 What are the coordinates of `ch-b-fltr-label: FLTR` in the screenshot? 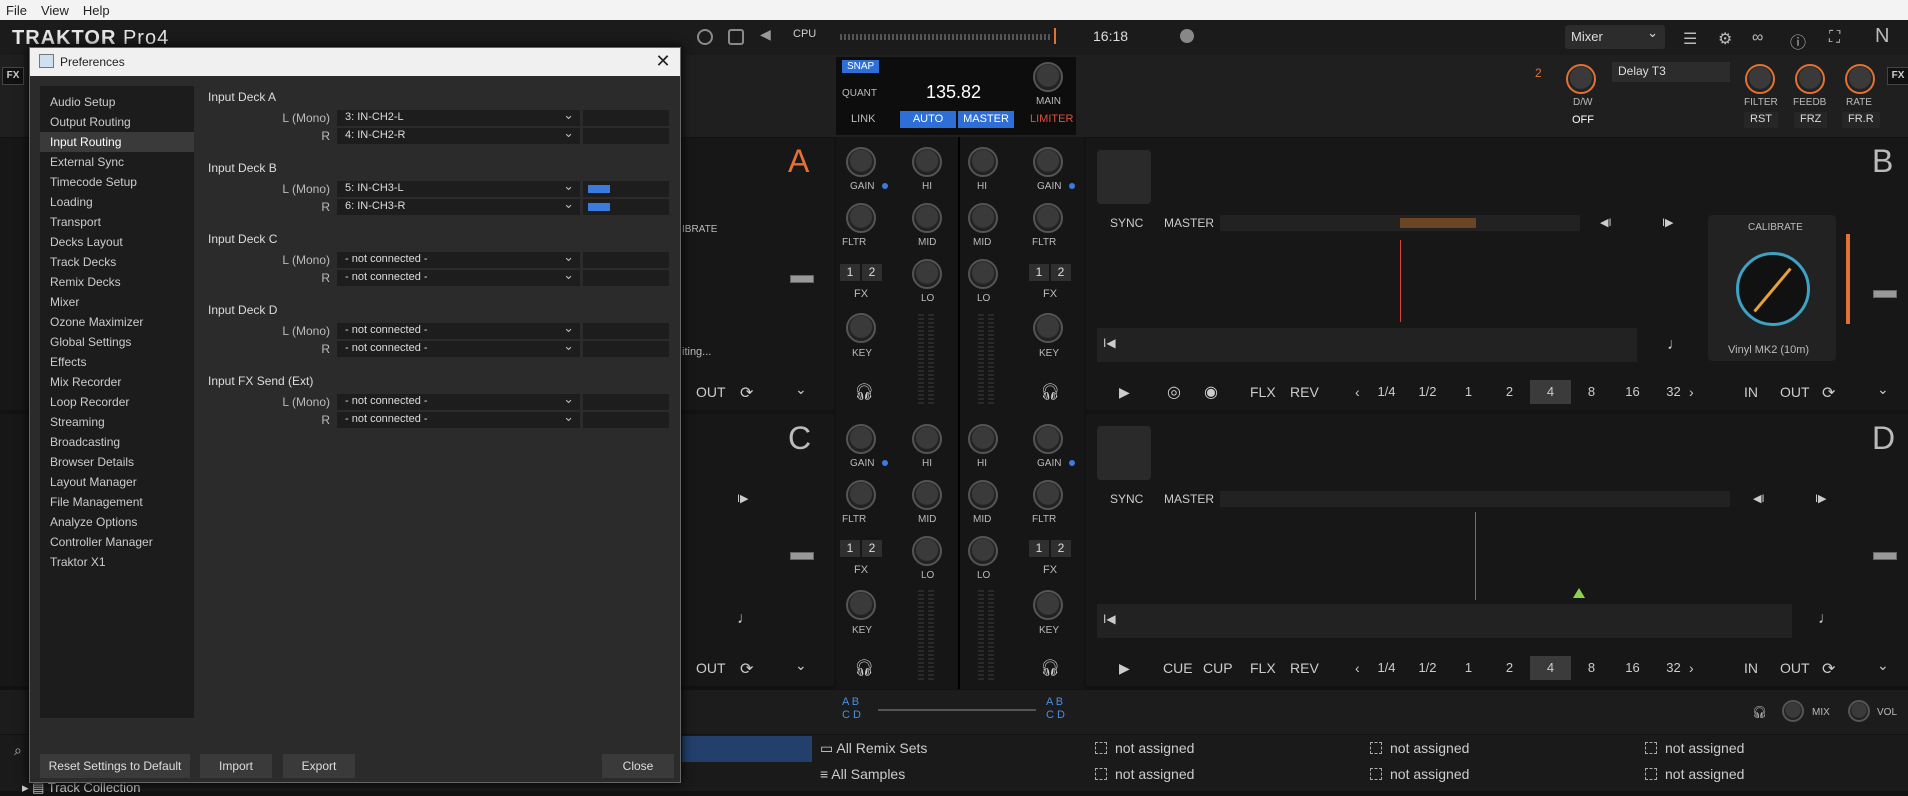 It's located at (1044, 242).